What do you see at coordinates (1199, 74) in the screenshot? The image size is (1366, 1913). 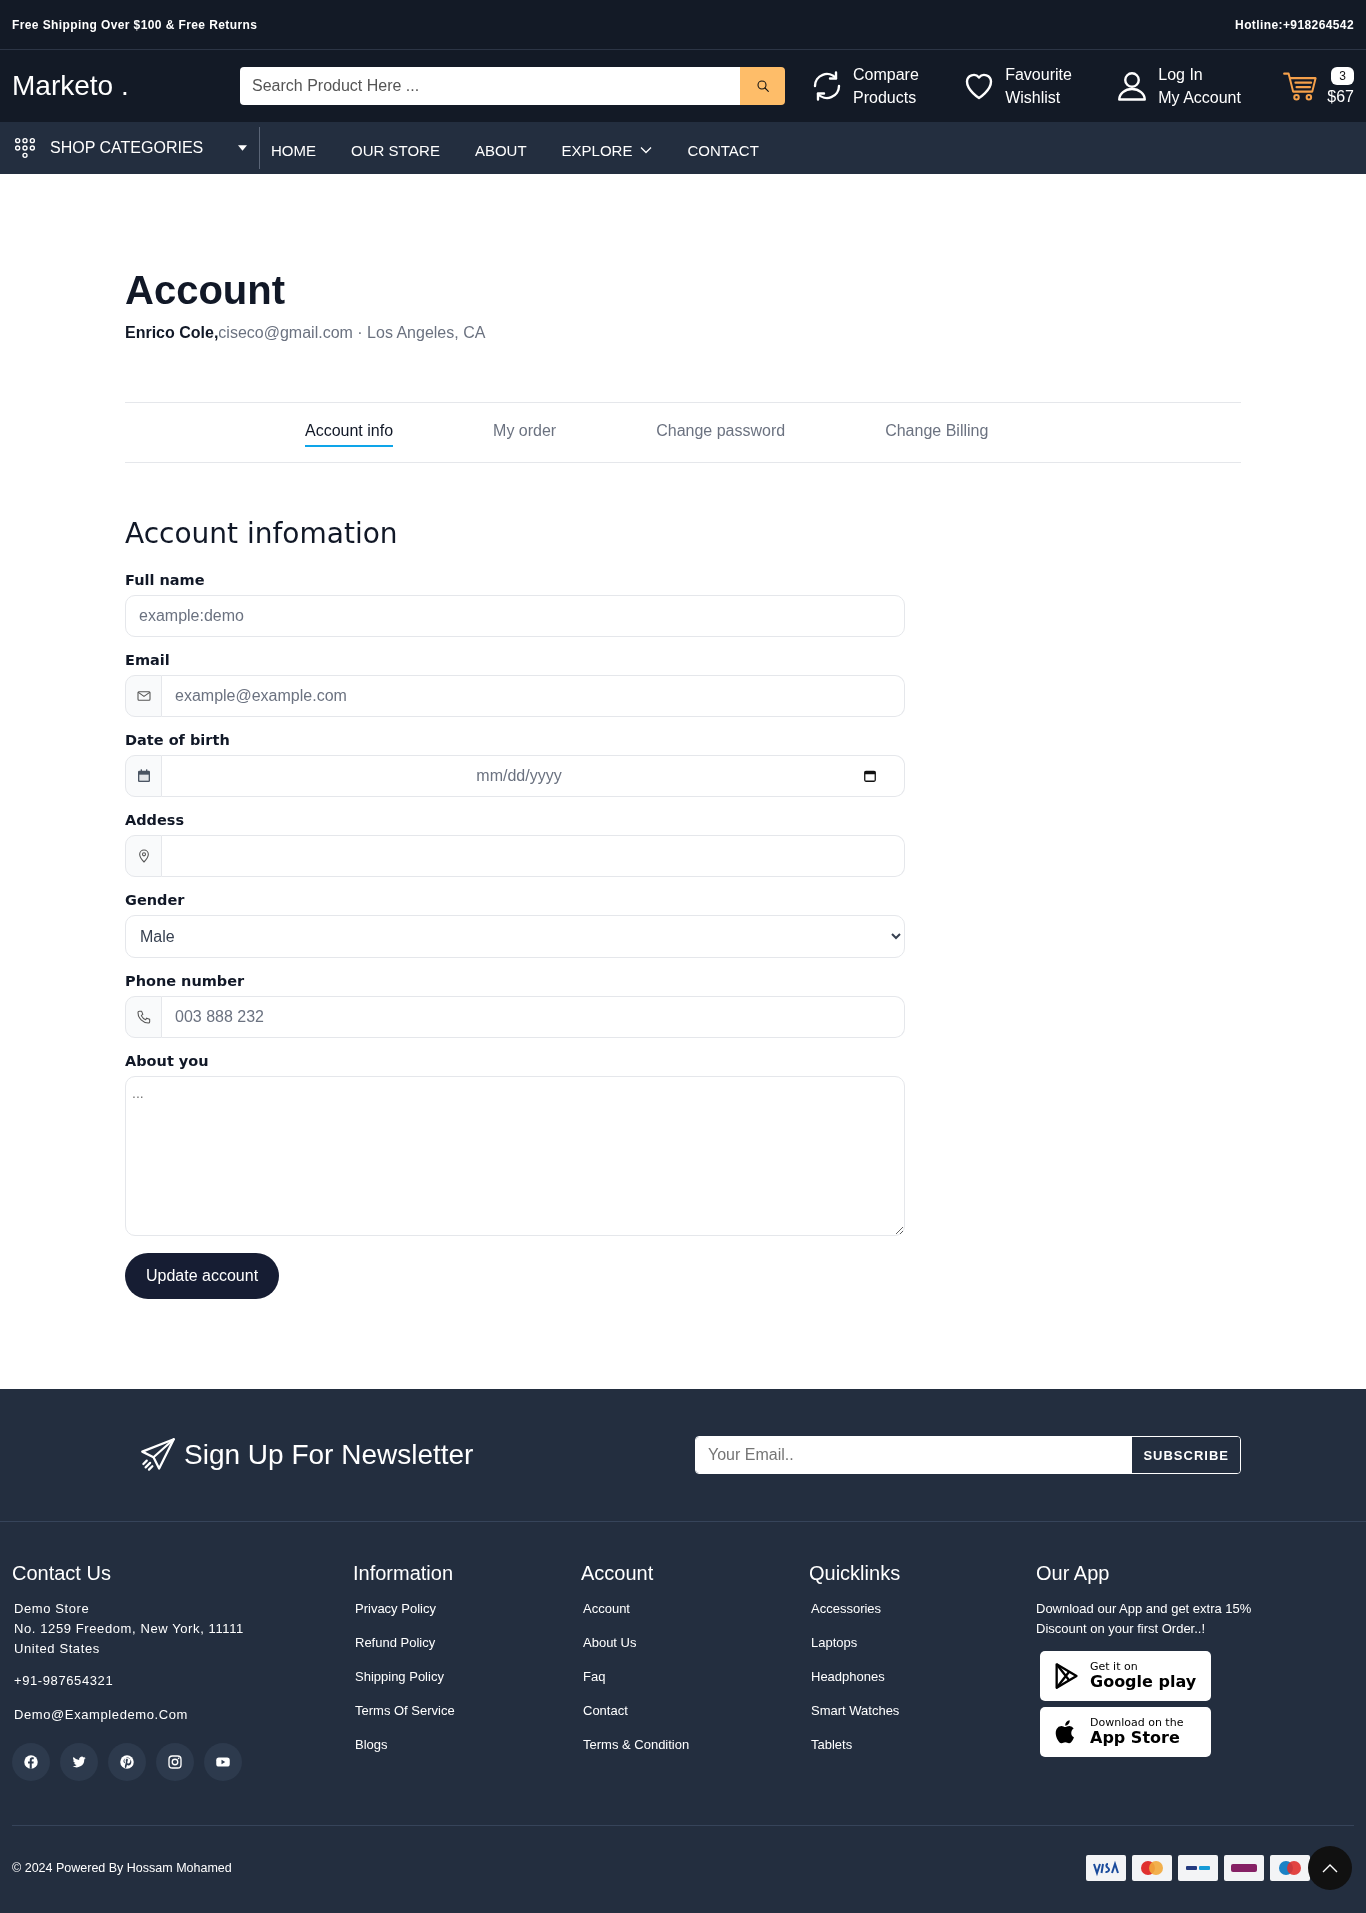 I see `header-link: Log In` at bounding box center [1199, 74].